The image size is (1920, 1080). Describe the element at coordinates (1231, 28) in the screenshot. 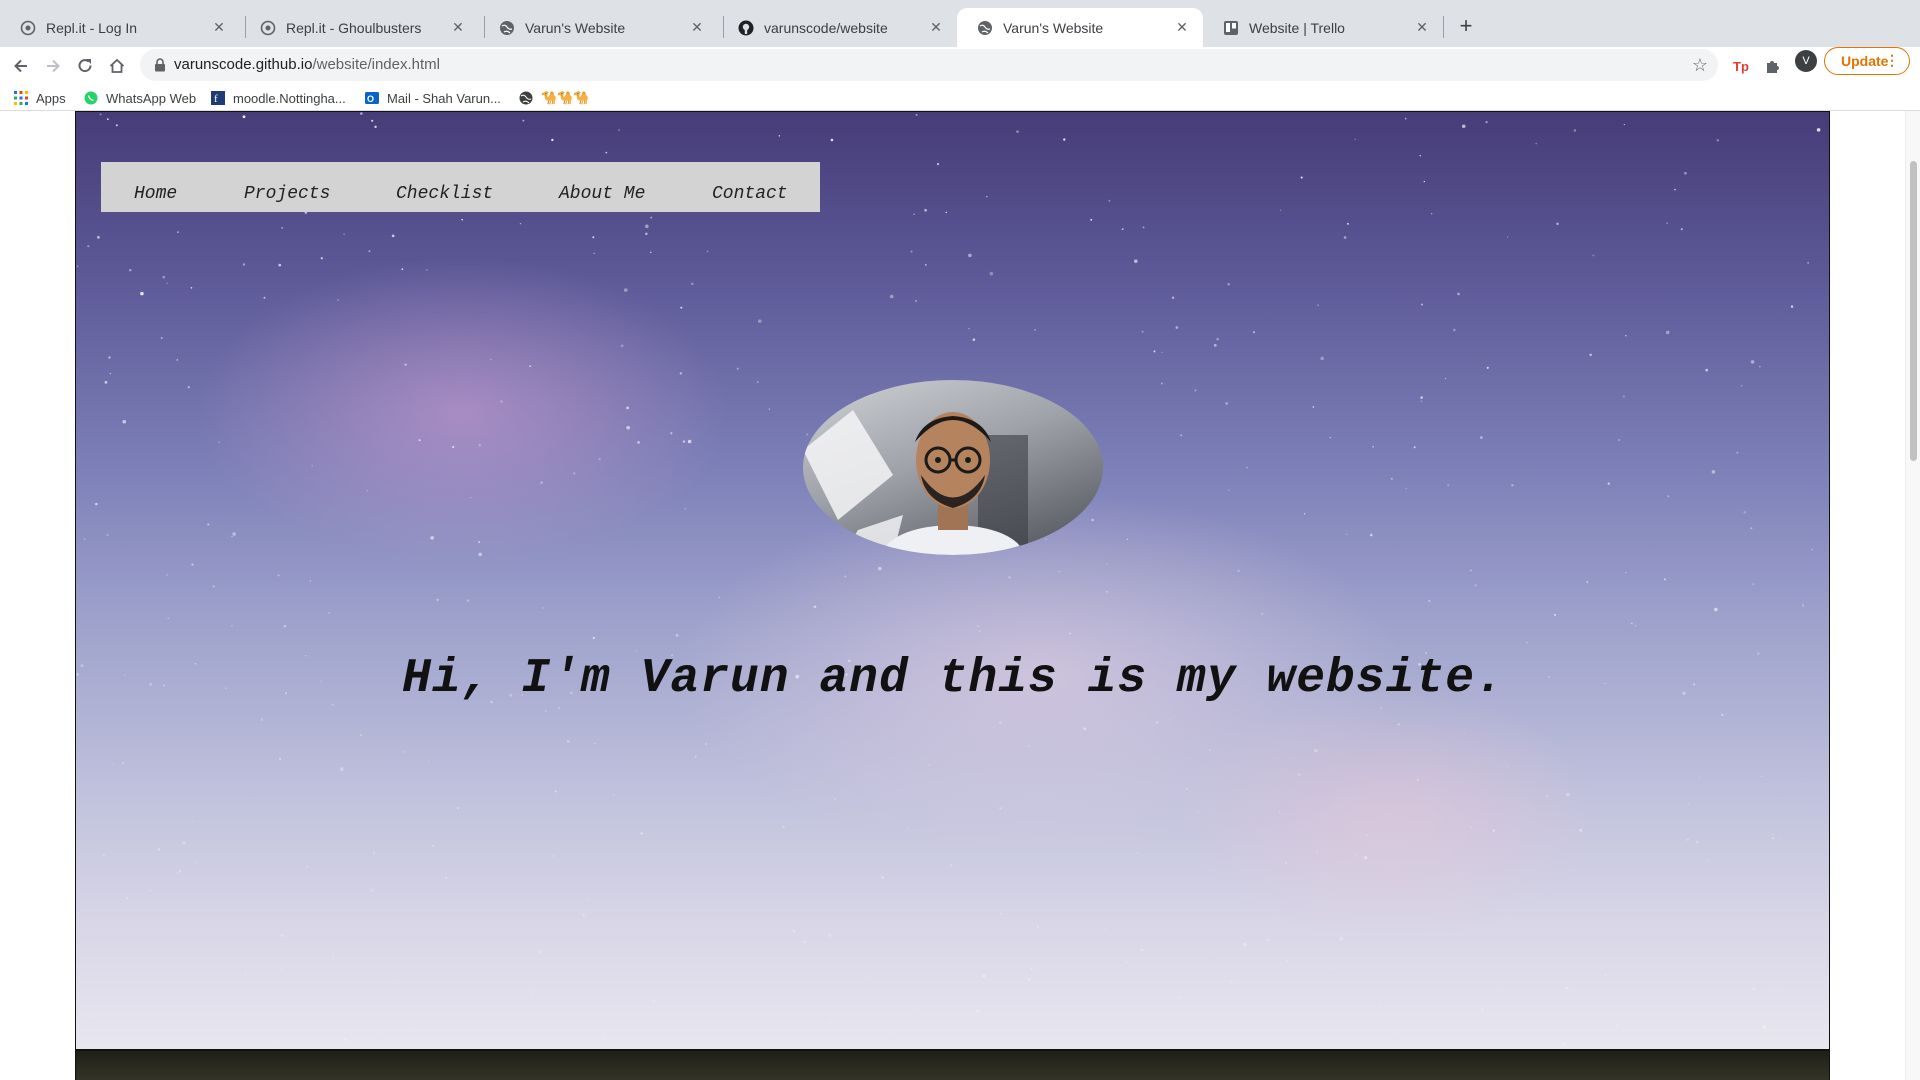

I see `trello-icon` at that location.